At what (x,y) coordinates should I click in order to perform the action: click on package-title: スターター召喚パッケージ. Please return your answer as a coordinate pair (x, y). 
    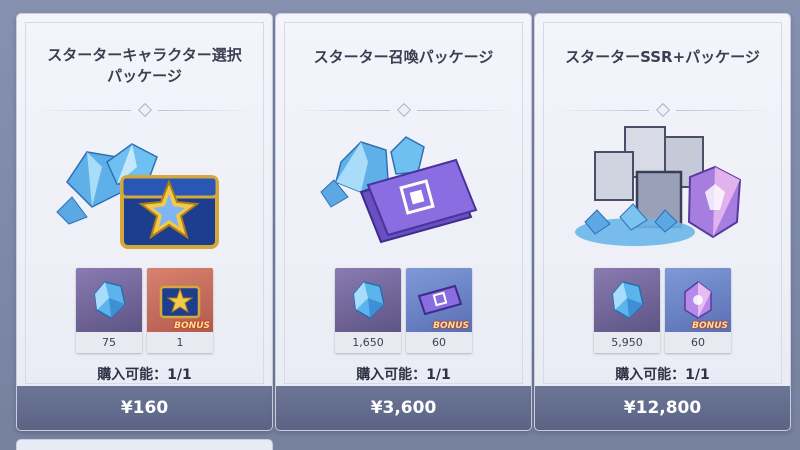
    Looking at the image, I should click on (403, 56).